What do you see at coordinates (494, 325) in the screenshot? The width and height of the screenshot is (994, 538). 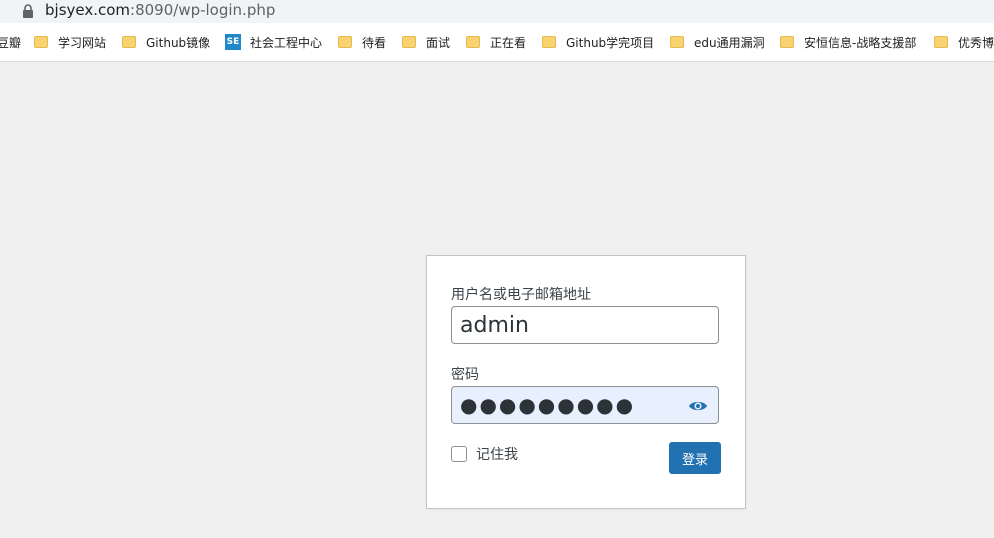 I see `username-value: admin` at bounding box center [494, 325].